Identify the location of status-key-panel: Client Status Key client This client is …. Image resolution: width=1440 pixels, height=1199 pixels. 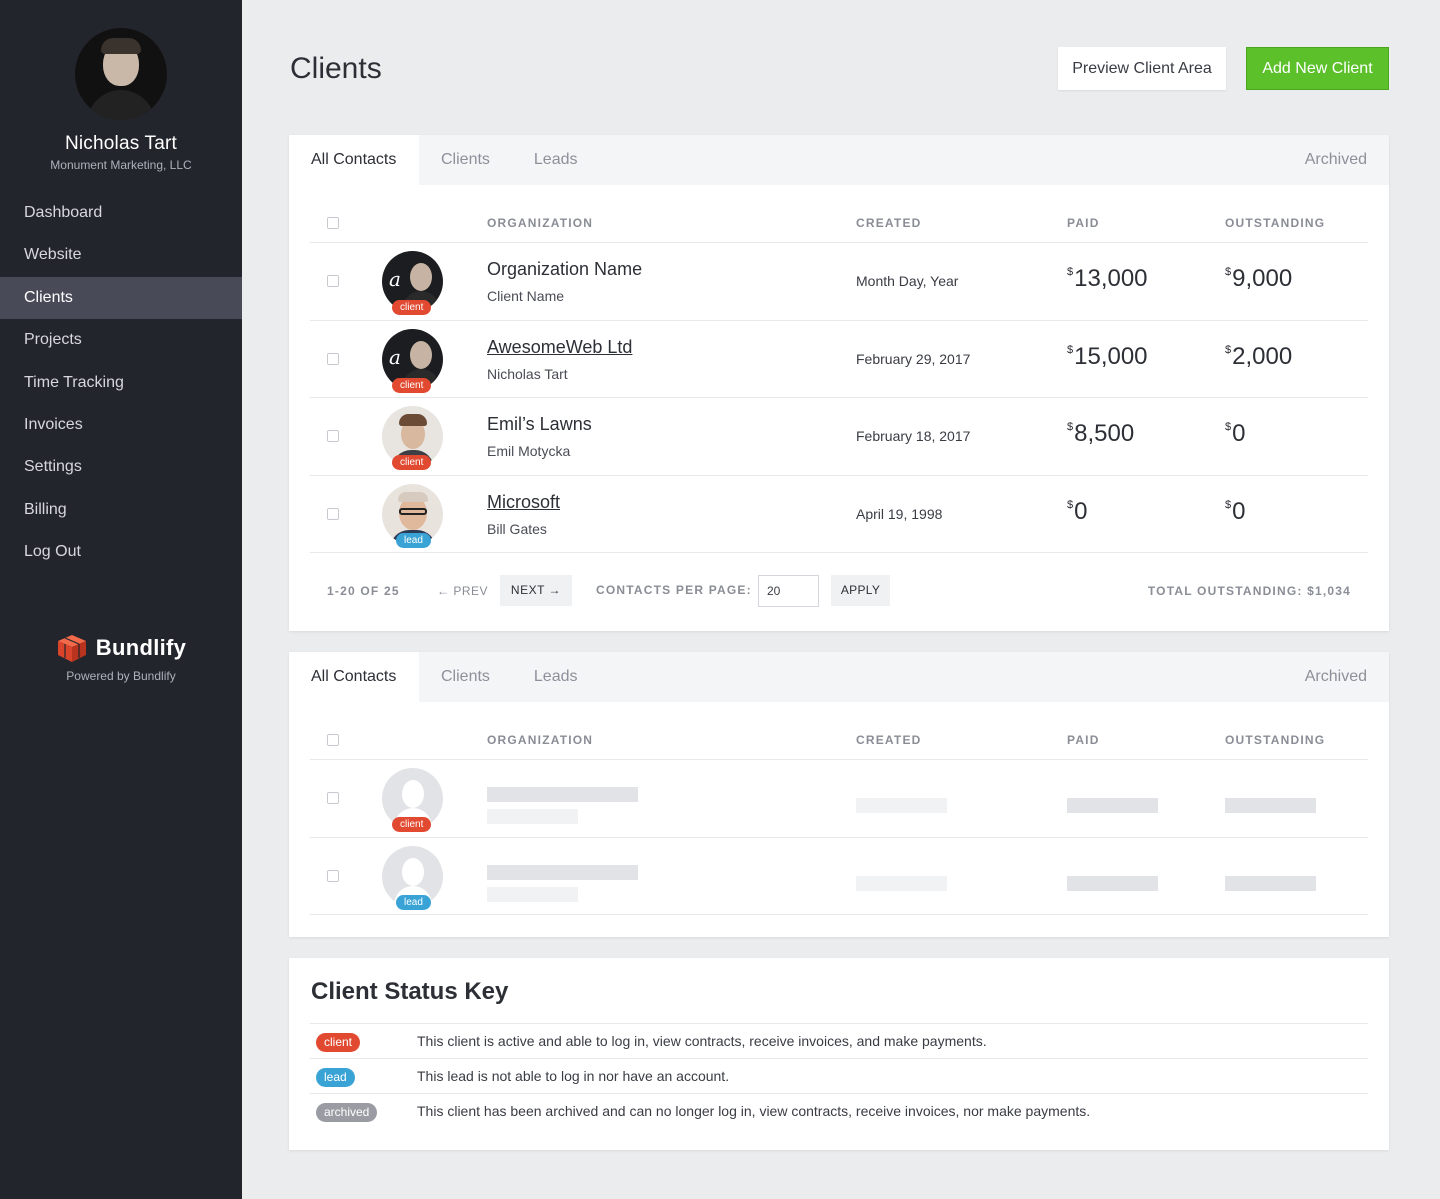
(839, 1054).